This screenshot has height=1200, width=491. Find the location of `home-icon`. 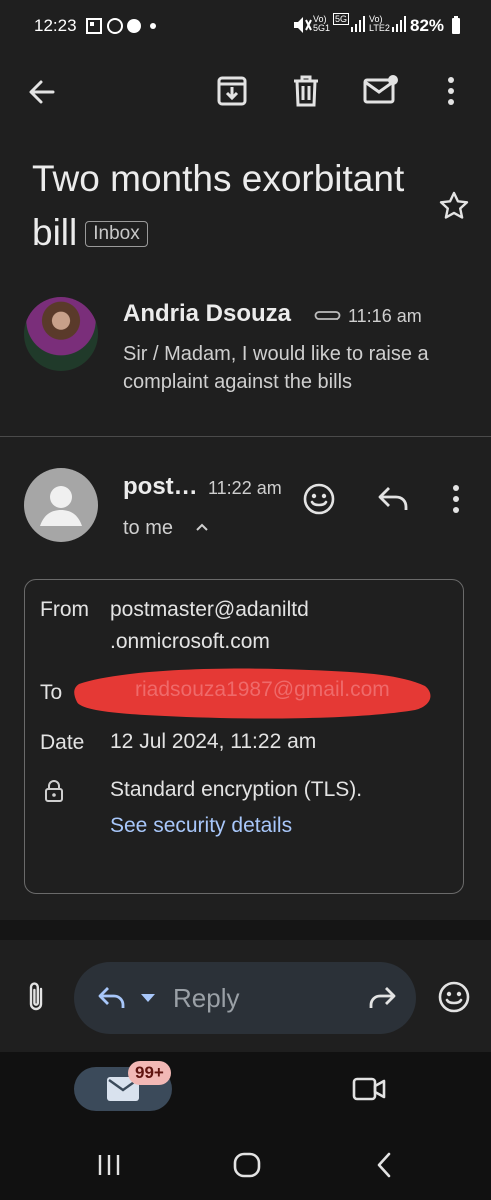

home-icon is located at coordinates (247, 1165).